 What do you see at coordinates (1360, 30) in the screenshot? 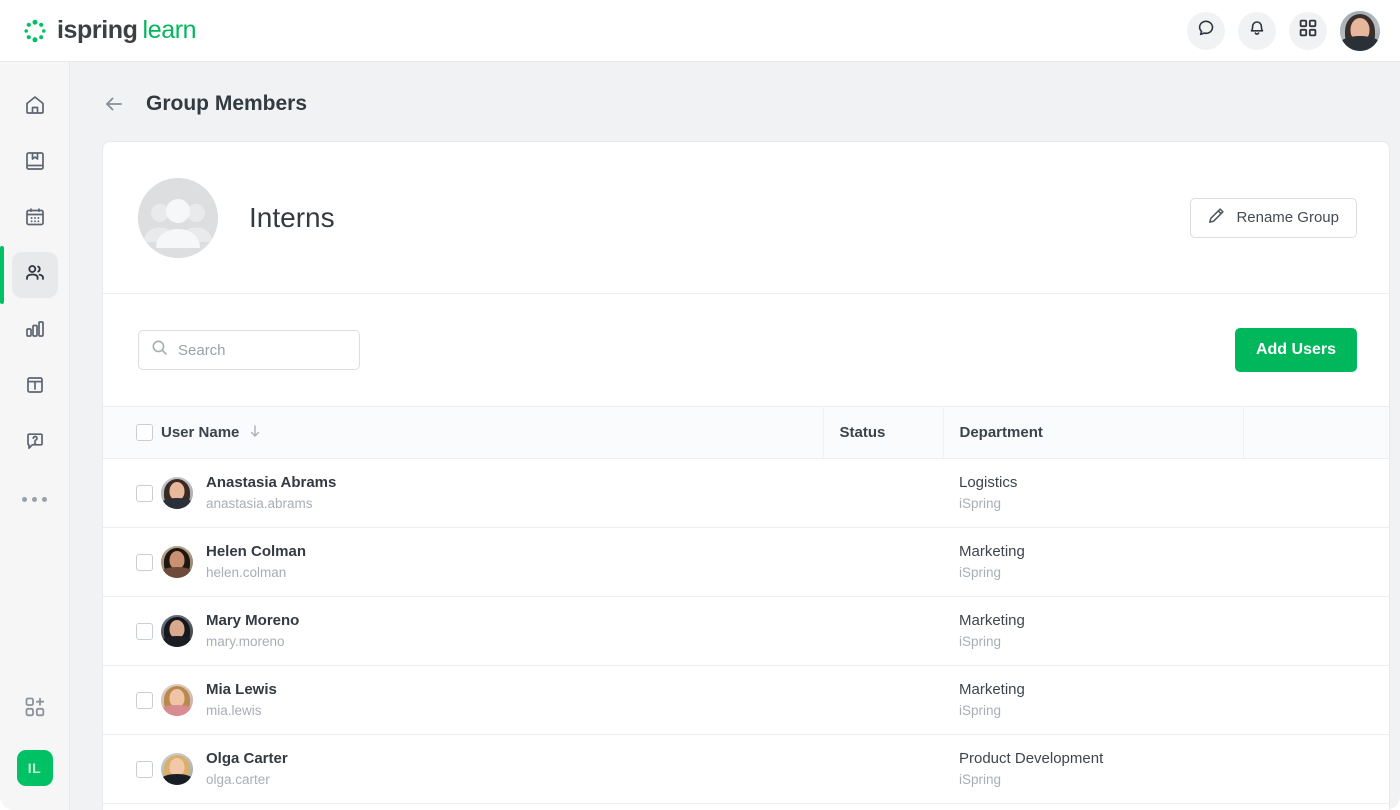
I see `avatar` at bounding box center [1360, 30].